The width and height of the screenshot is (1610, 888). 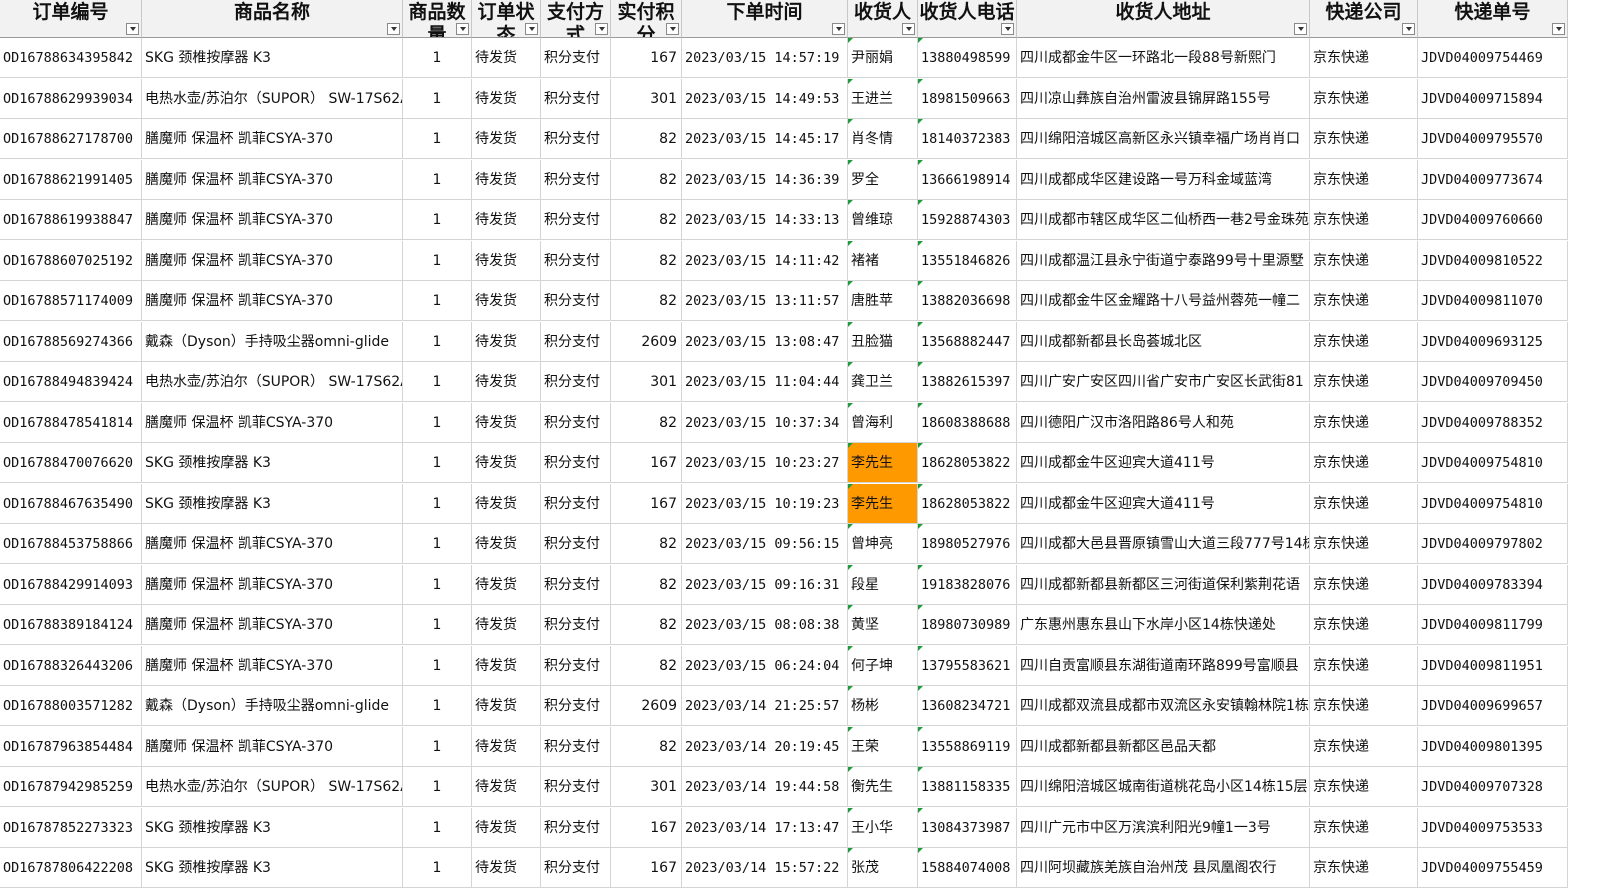 I want to click on cell-address: 四川自贡富顺县东湖街道南环路899号富顺县, so click(x=1163, y=665).